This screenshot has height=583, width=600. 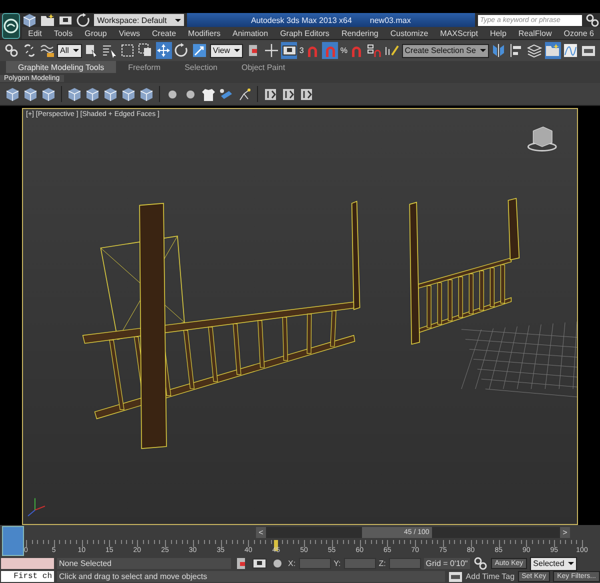 I want to click on layers-button, so click(x=534, y=50).